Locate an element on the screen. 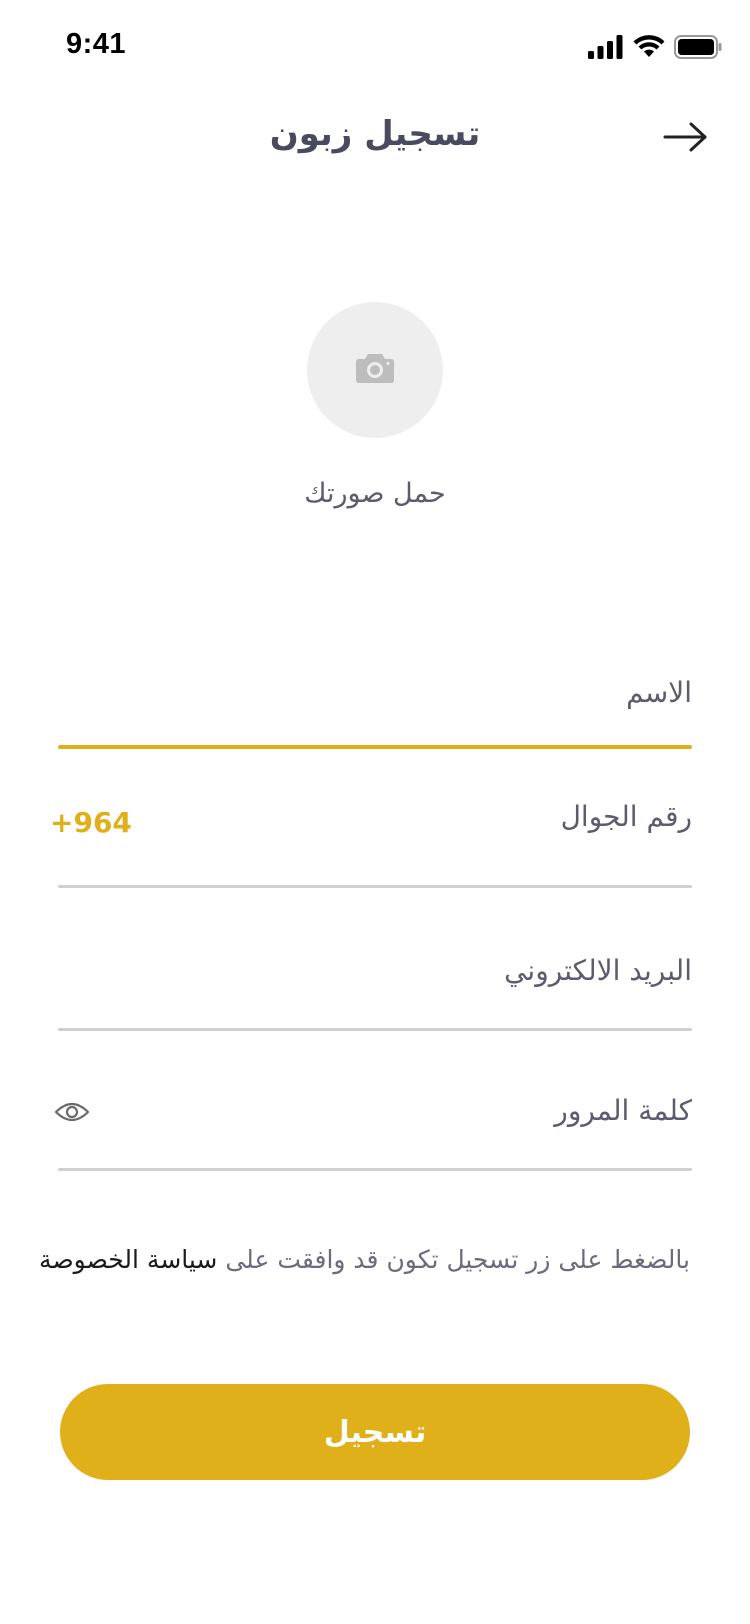 This screenshot has height=1624, width=750. cellular-signal-icon is located at coordinates (606, 47).